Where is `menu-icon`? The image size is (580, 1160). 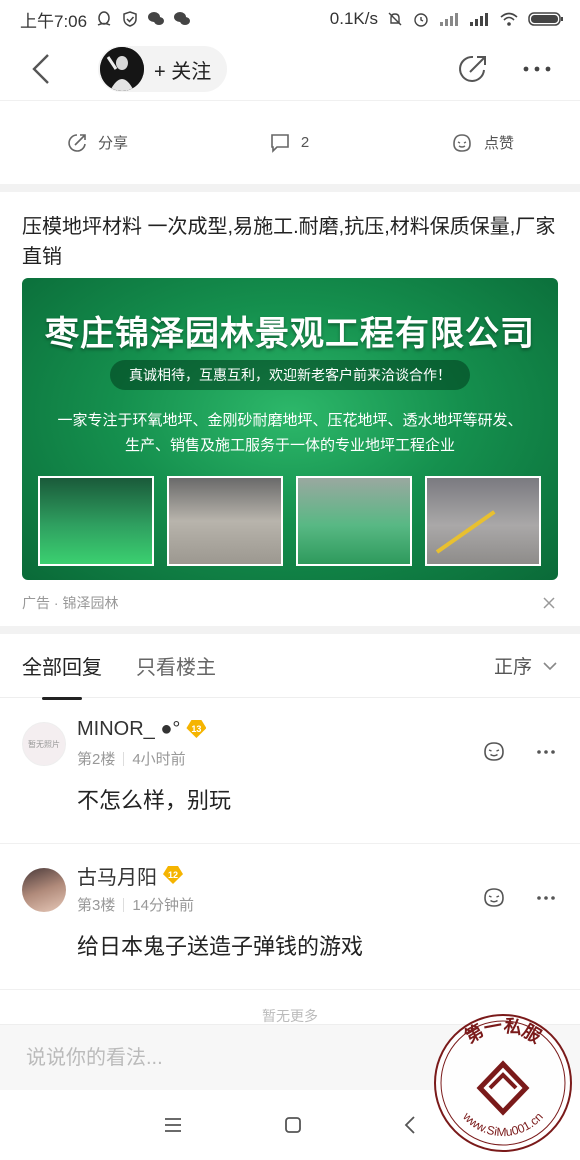
menu-icon is located at coordinates (173, 1125).